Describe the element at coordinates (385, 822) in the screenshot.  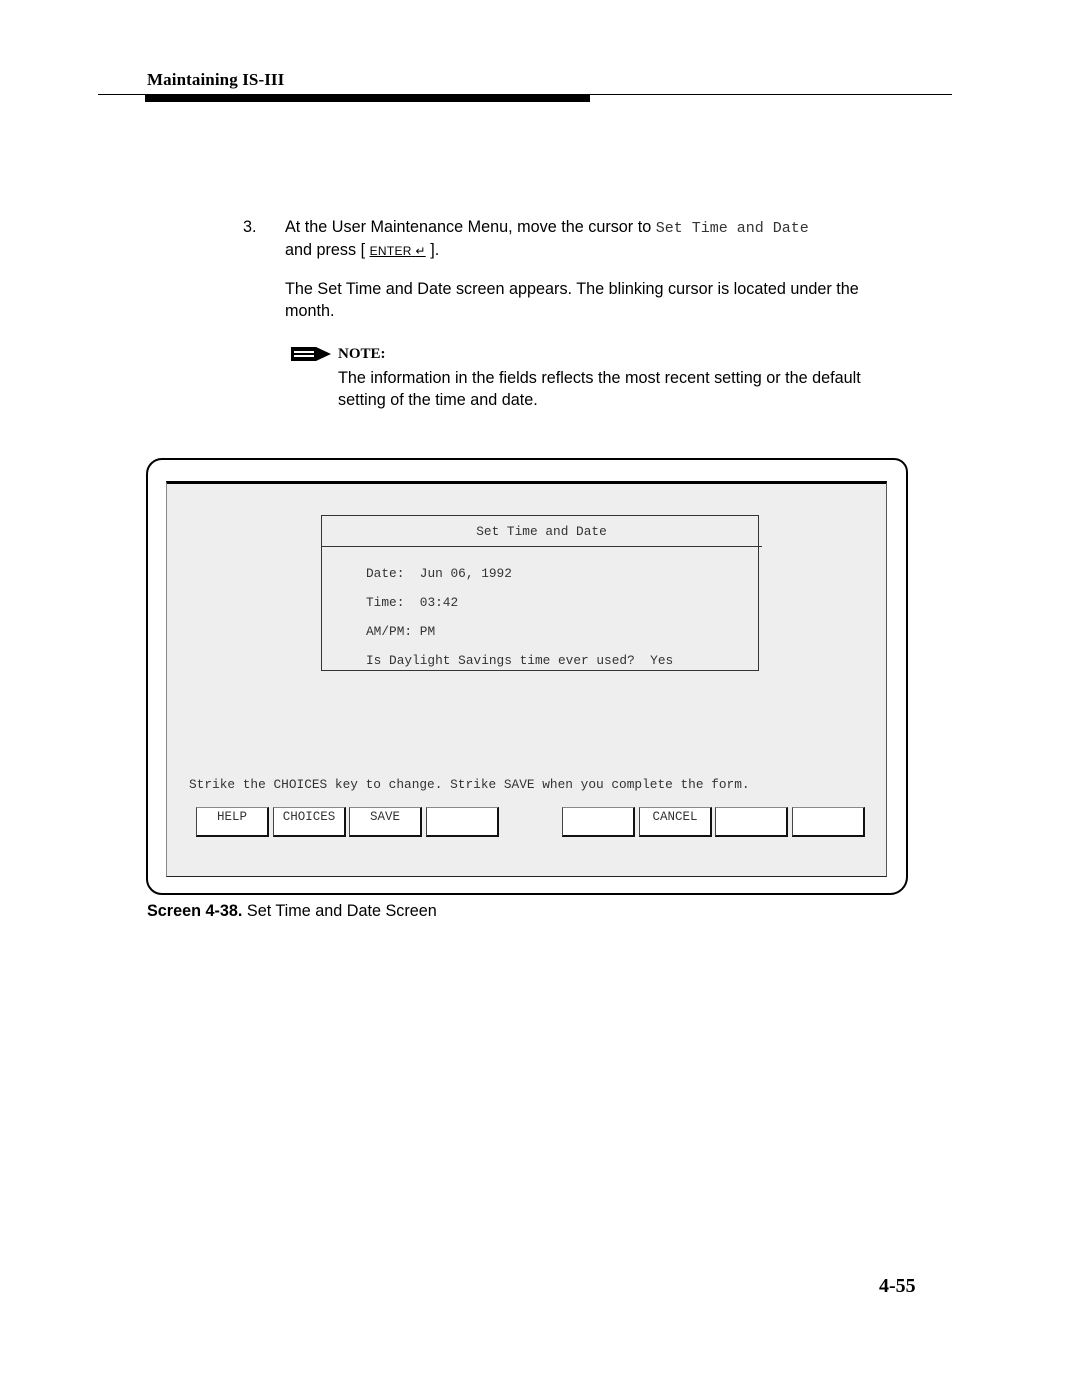
I see `save-key: SAVE` at that location.